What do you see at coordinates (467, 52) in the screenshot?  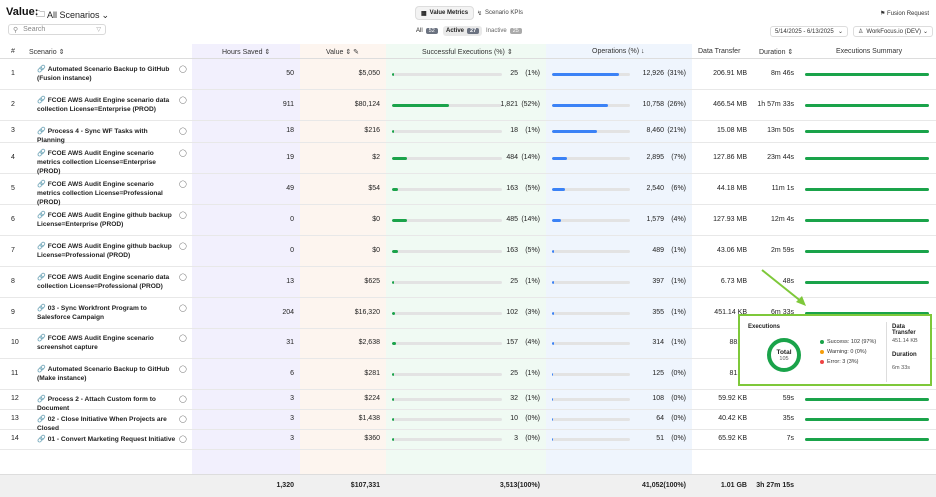 I see `col-success: Successful Executions (%) ⇕` at bounding box center [467, 52].